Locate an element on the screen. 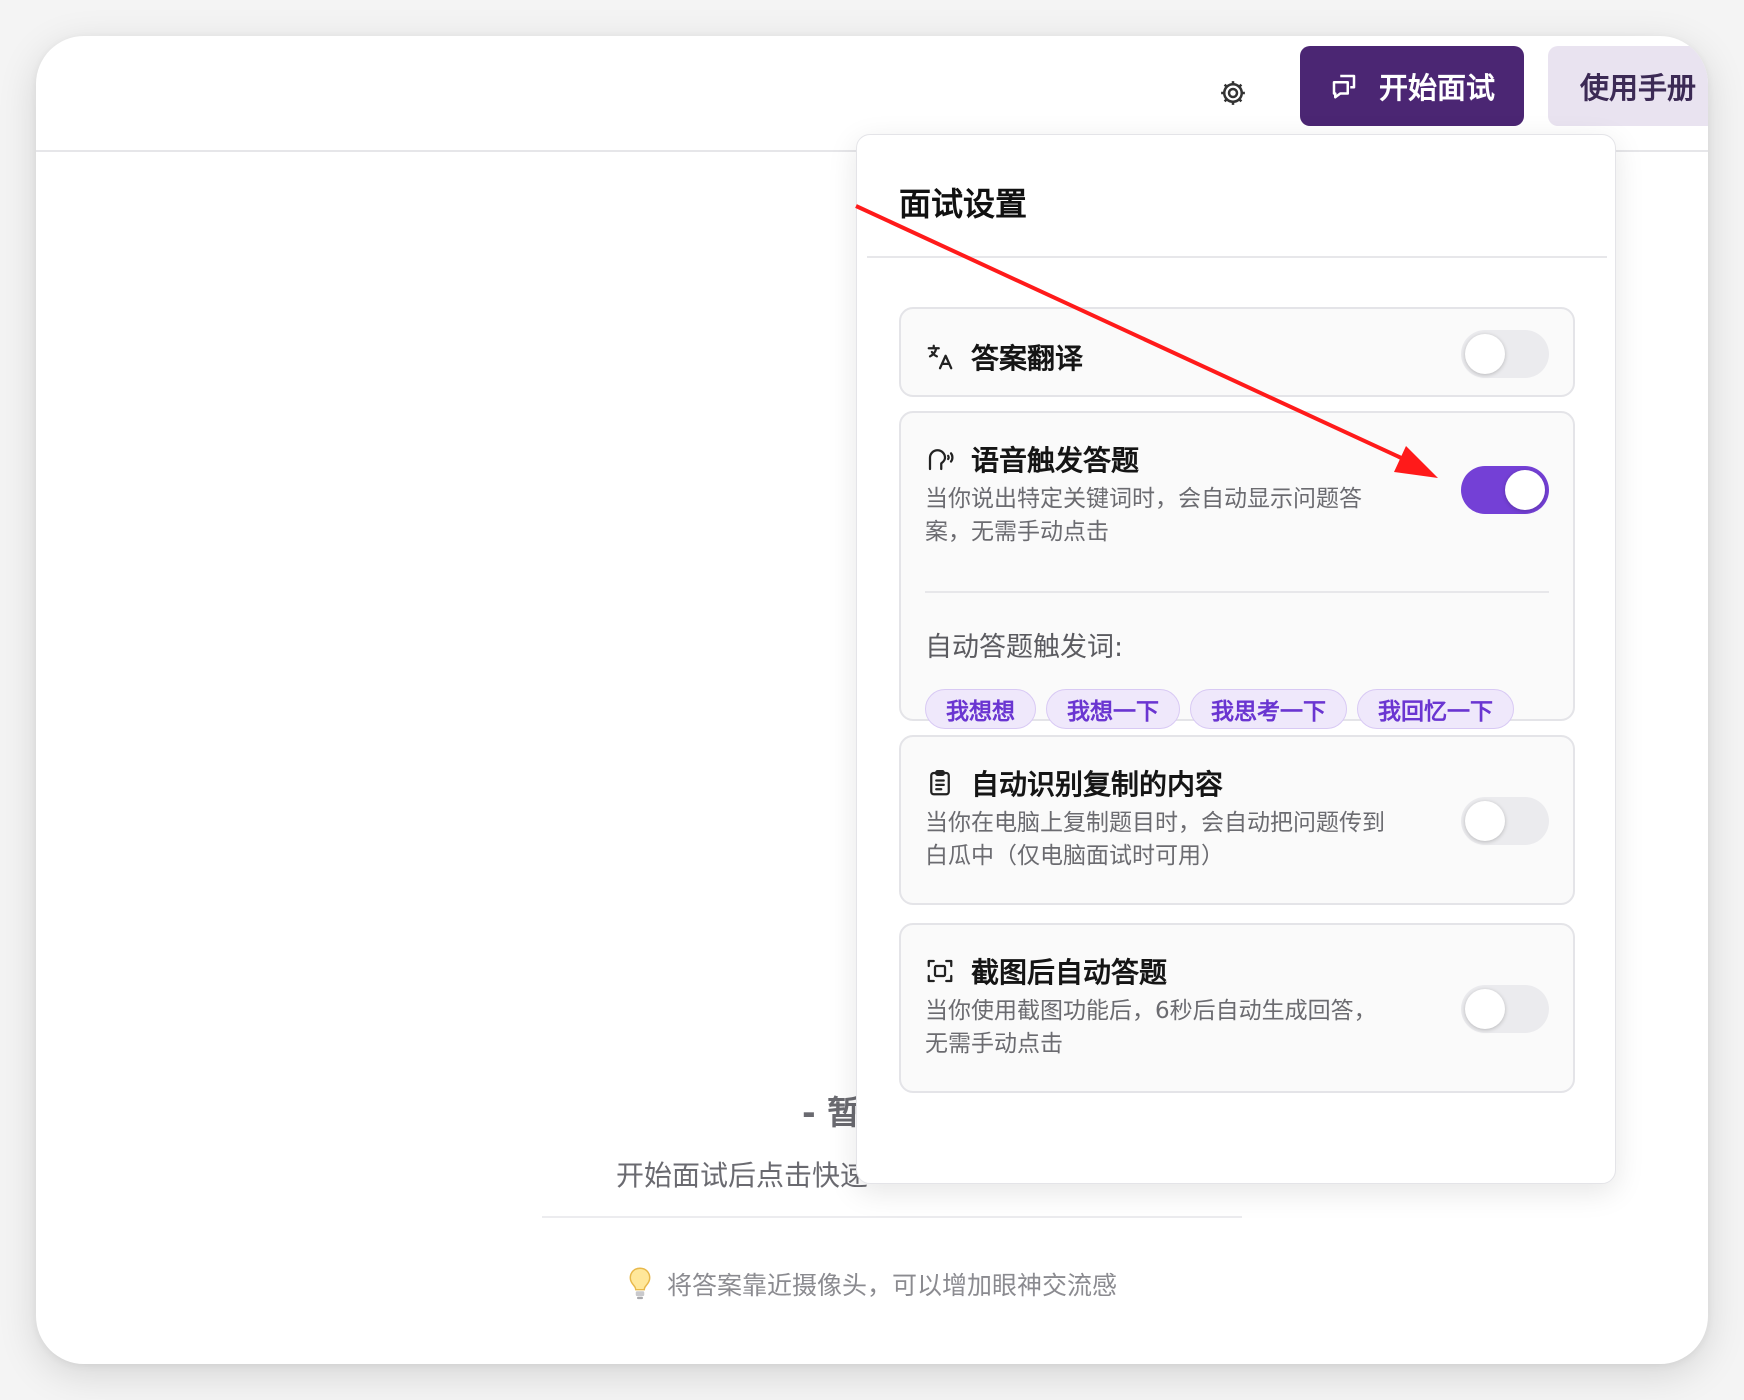  clipboard-detect-toggle is located at coordinates (1505, 821).